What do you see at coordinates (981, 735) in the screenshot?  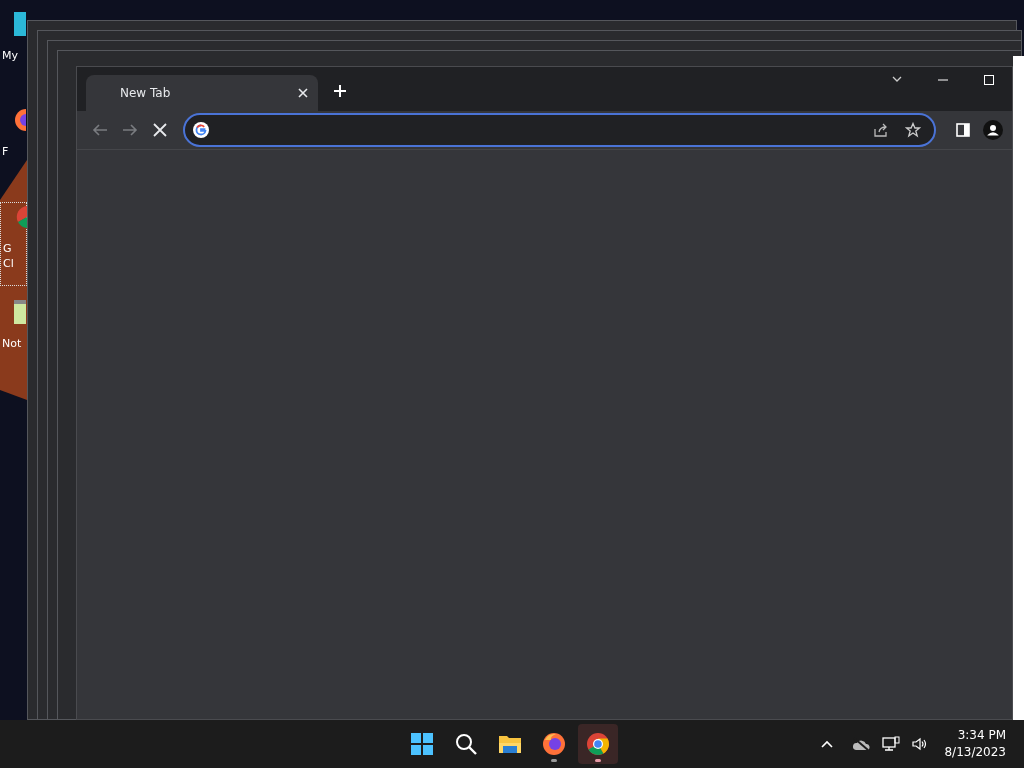 I see `clock-time: 3:34 PM` at bounding box center [981, 735].